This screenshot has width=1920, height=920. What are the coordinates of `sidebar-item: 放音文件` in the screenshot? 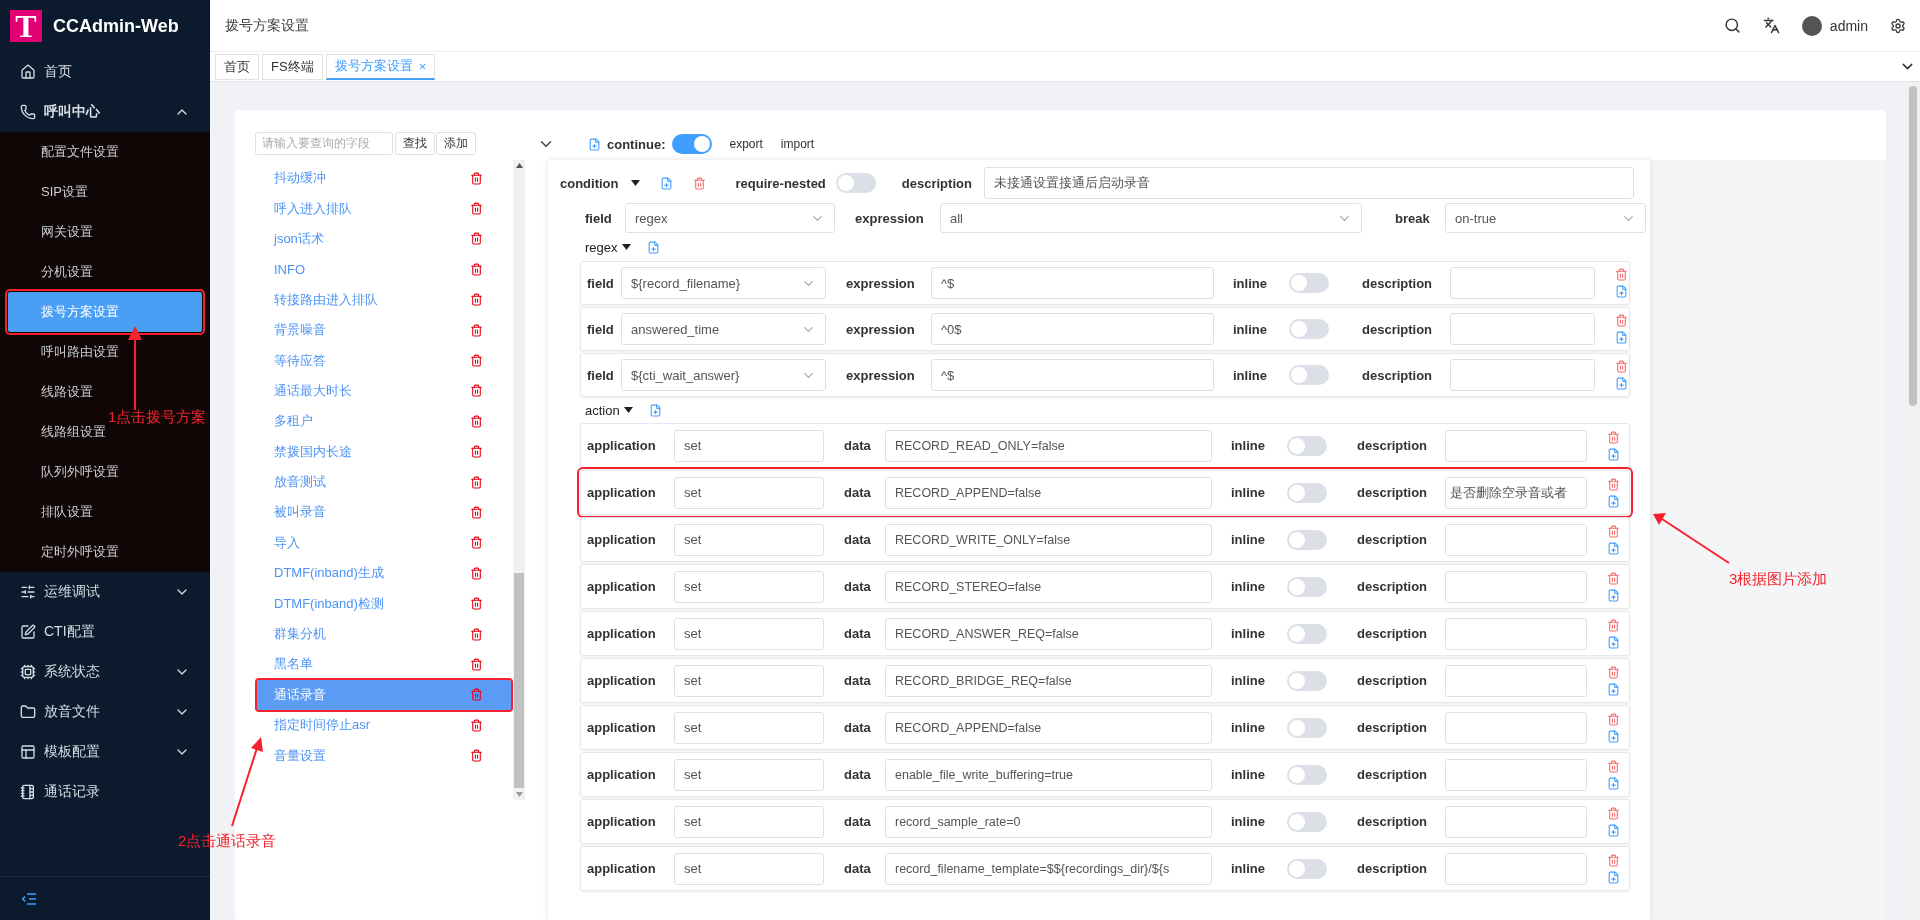 It's located at (105, 712).